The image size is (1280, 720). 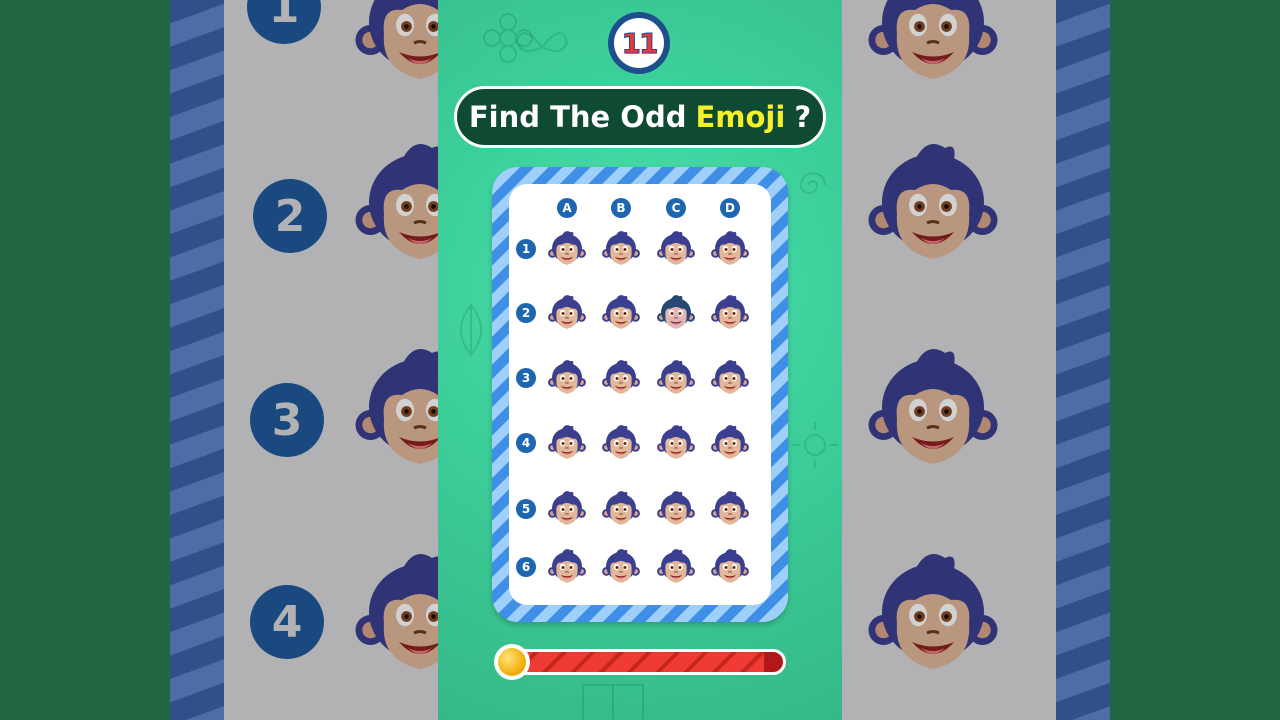 I want to click on level-badge: 11, so click(x=639, y=43).